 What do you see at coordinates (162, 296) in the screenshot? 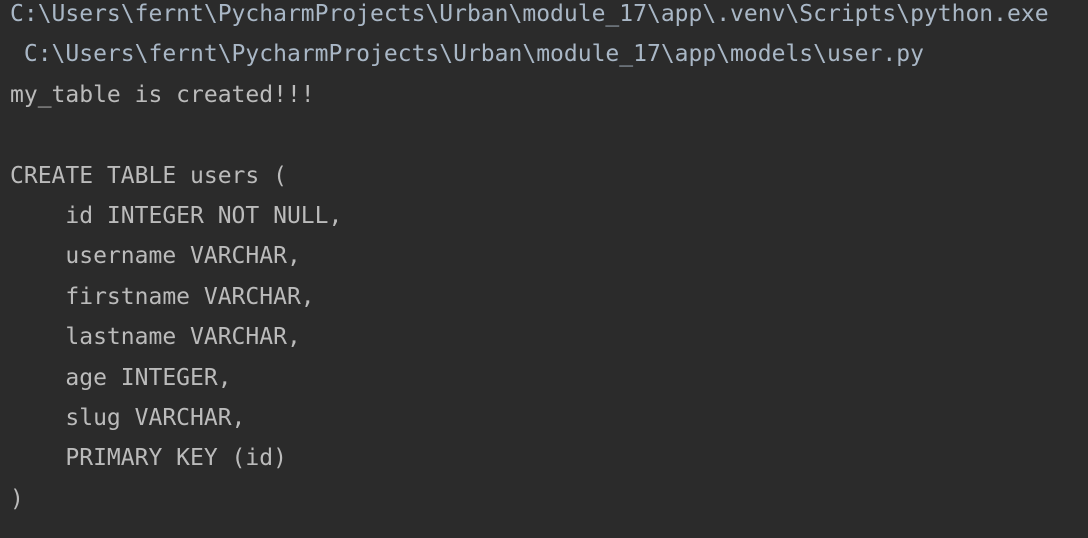
I see `console-line-column-firstname: firstname VARCHAR,` at bounding box center [162, 296].